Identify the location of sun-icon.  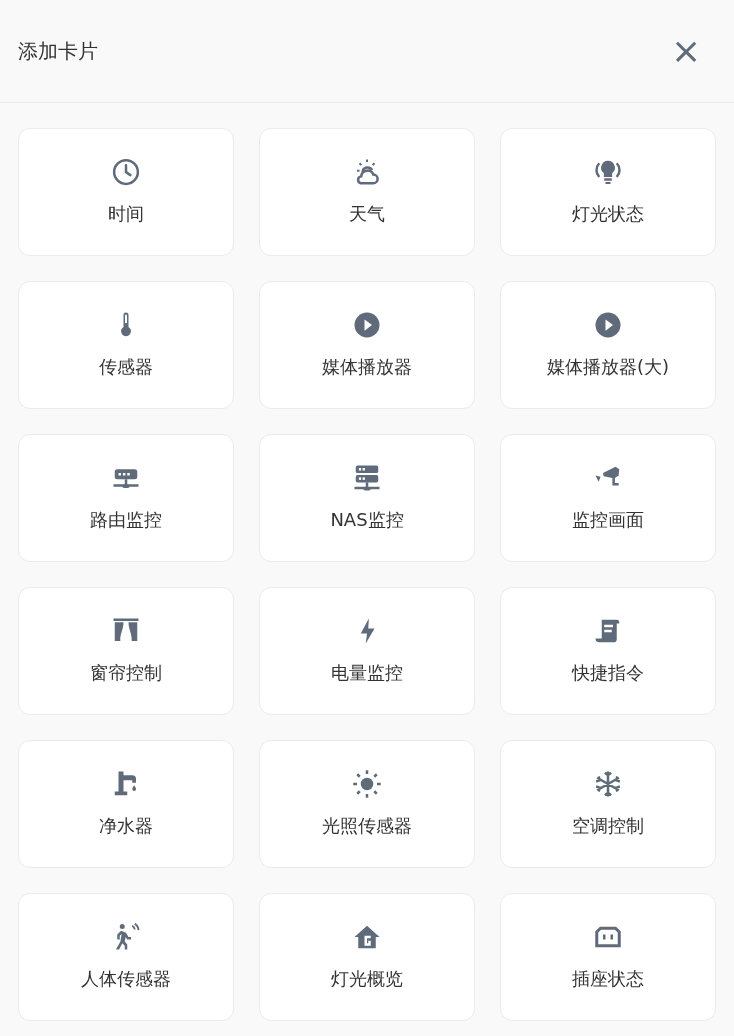
(367, 784).